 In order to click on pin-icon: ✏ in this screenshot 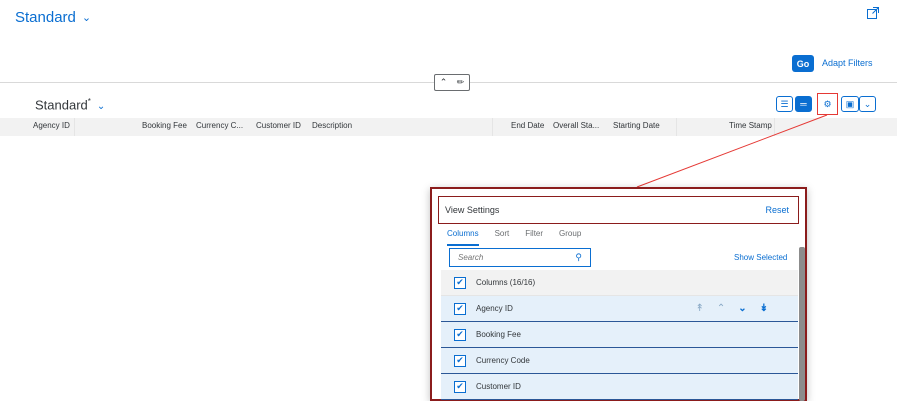, I will do `click(461, 82)`.